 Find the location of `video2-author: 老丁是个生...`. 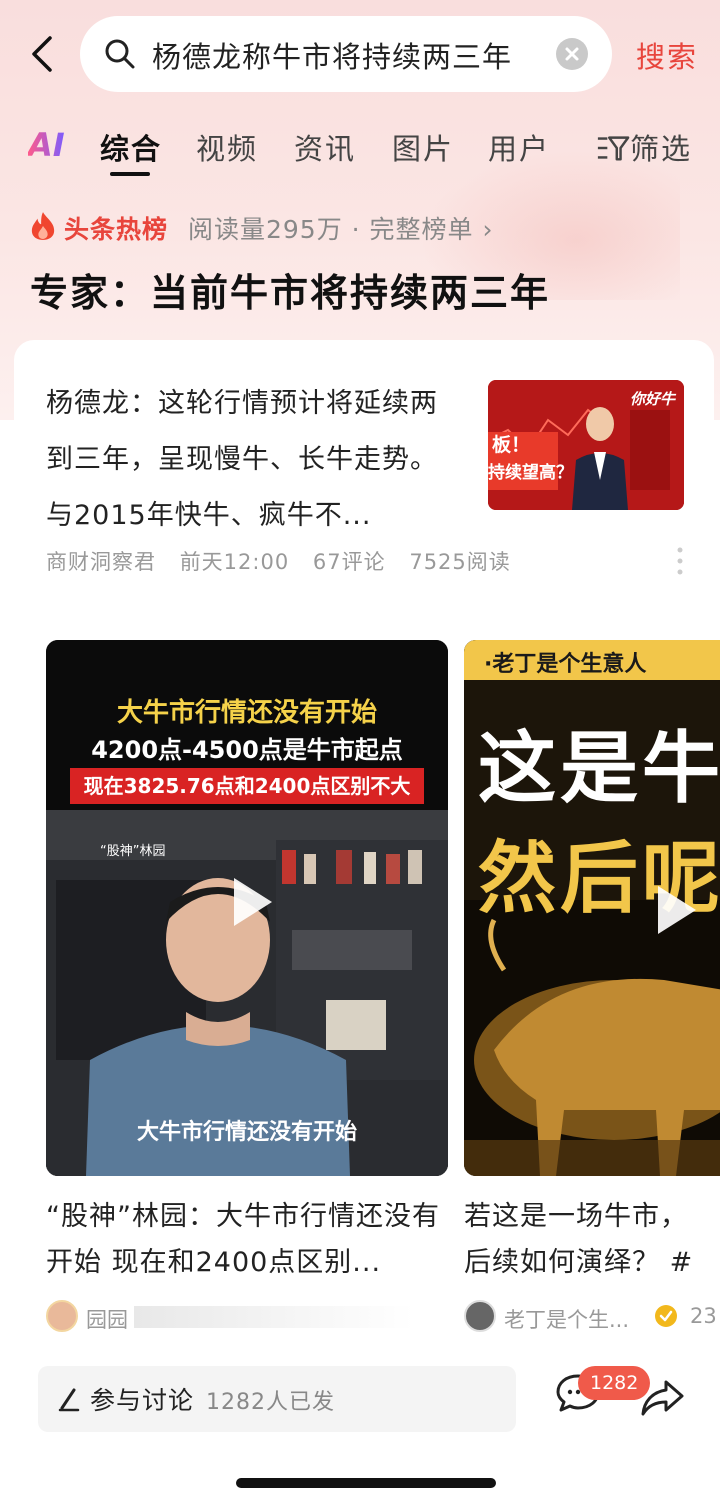

video2-author: 老丁是个生... is located at coordinates (566, 1319).